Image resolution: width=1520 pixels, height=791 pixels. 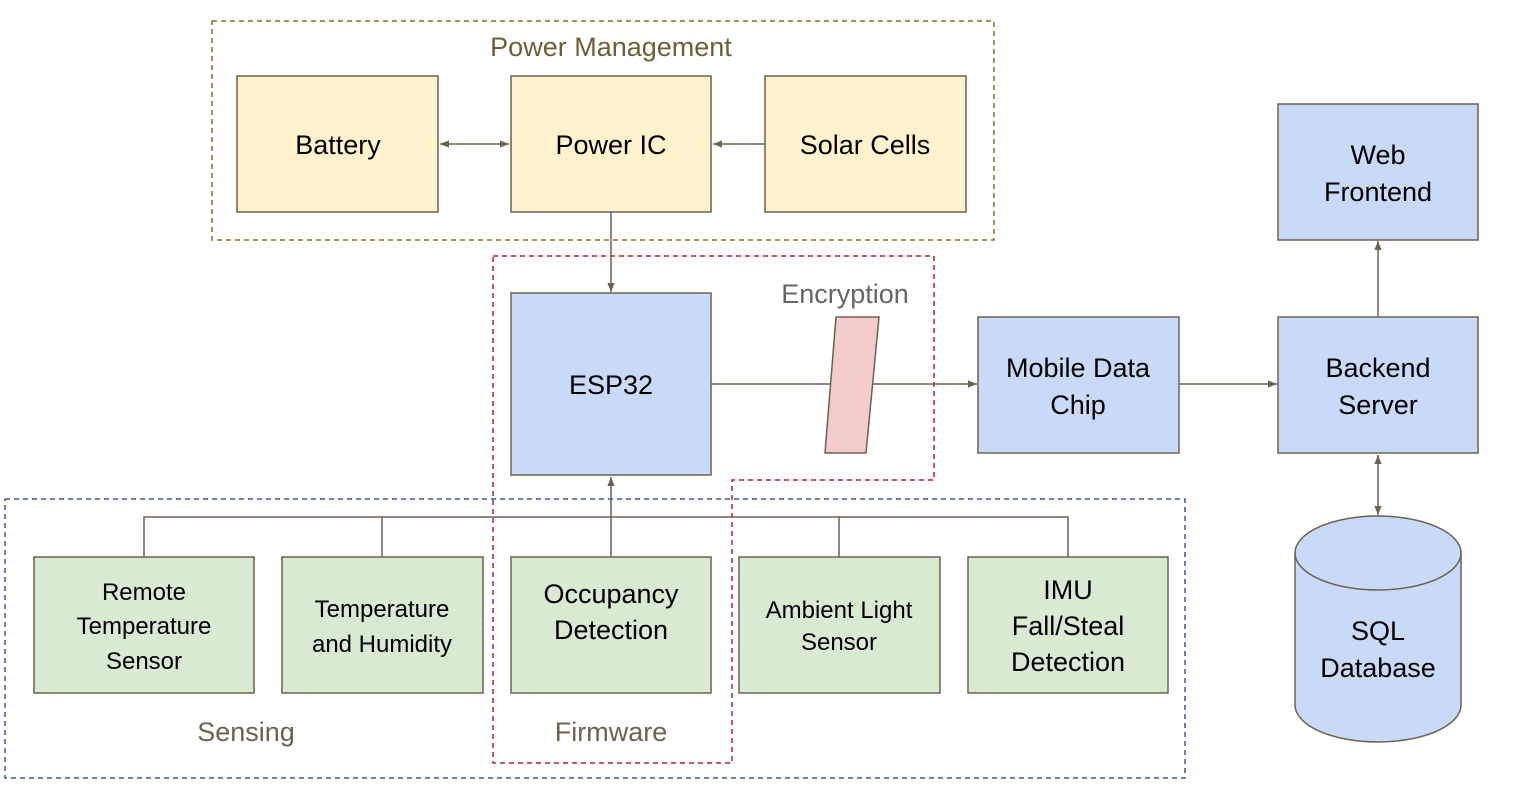 I want to click on svg-text: Chip, so click(x=1078, y=405).